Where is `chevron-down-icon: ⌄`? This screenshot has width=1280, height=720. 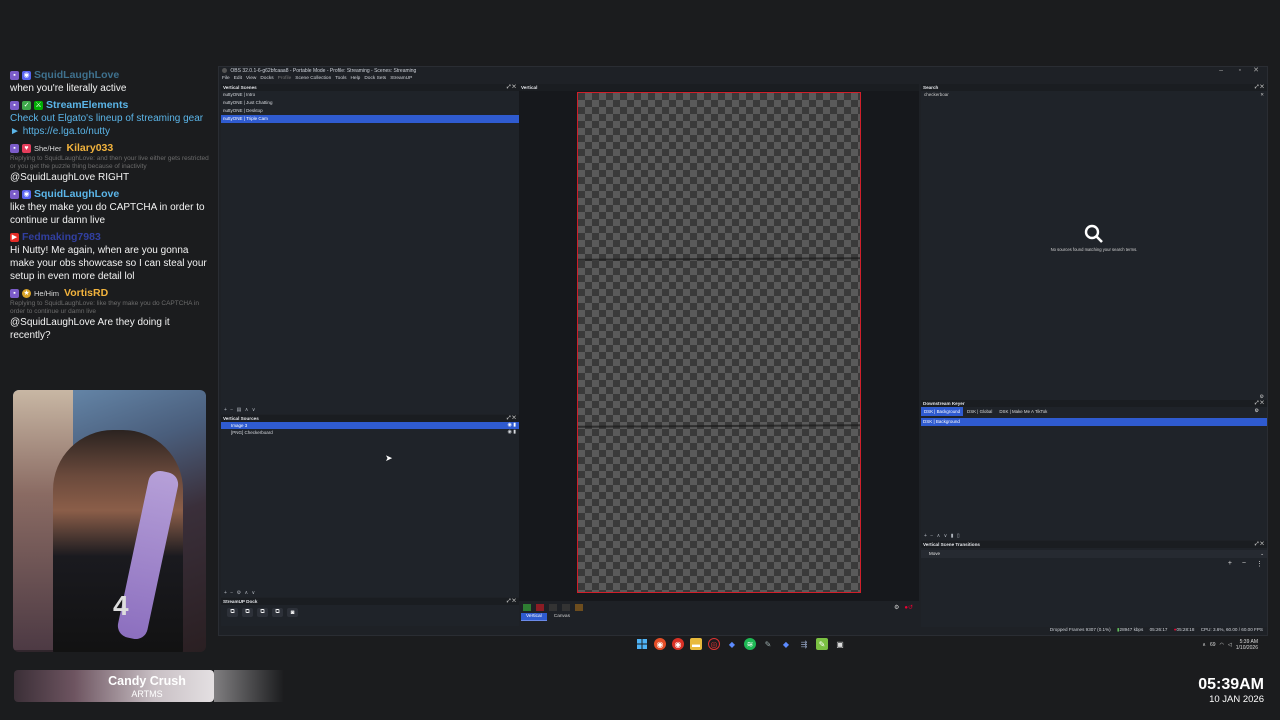
chevron-down-icon: ⌄ is located at coordinates (1262, 553).